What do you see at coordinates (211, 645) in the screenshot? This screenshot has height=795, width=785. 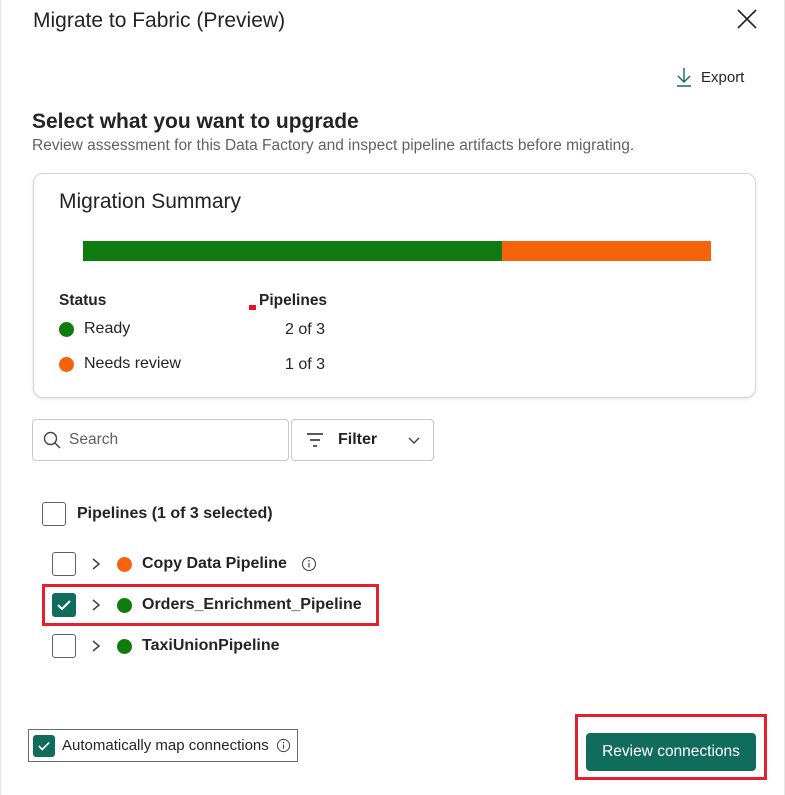 I see `pipeline-name: TaxiUnionPipeline` at bounding box center [211, 645].